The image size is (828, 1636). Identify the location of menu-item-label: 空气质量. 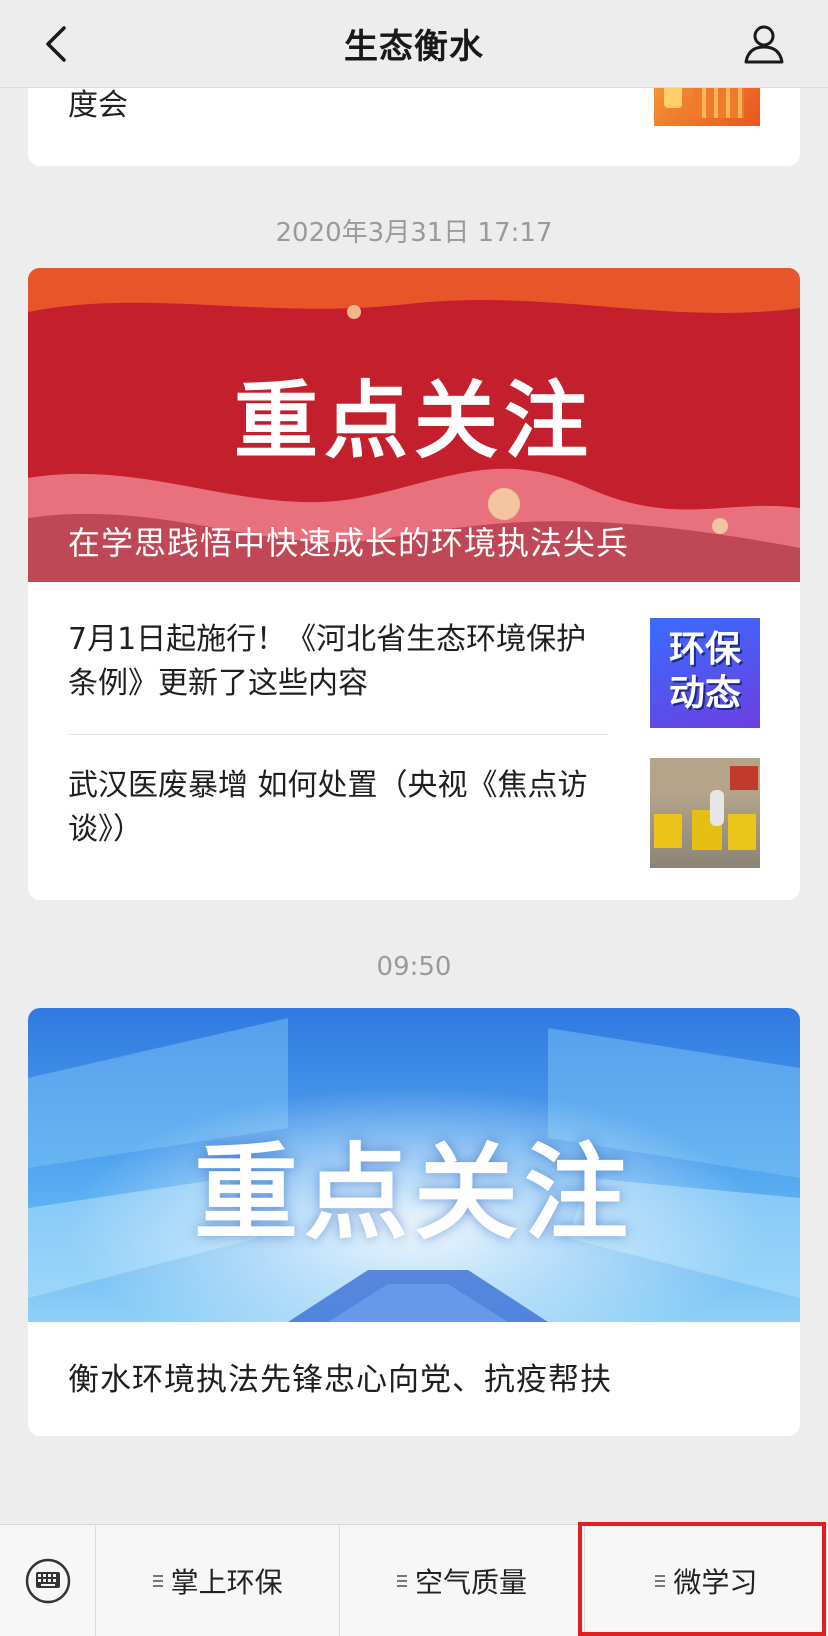
(470, 1582).